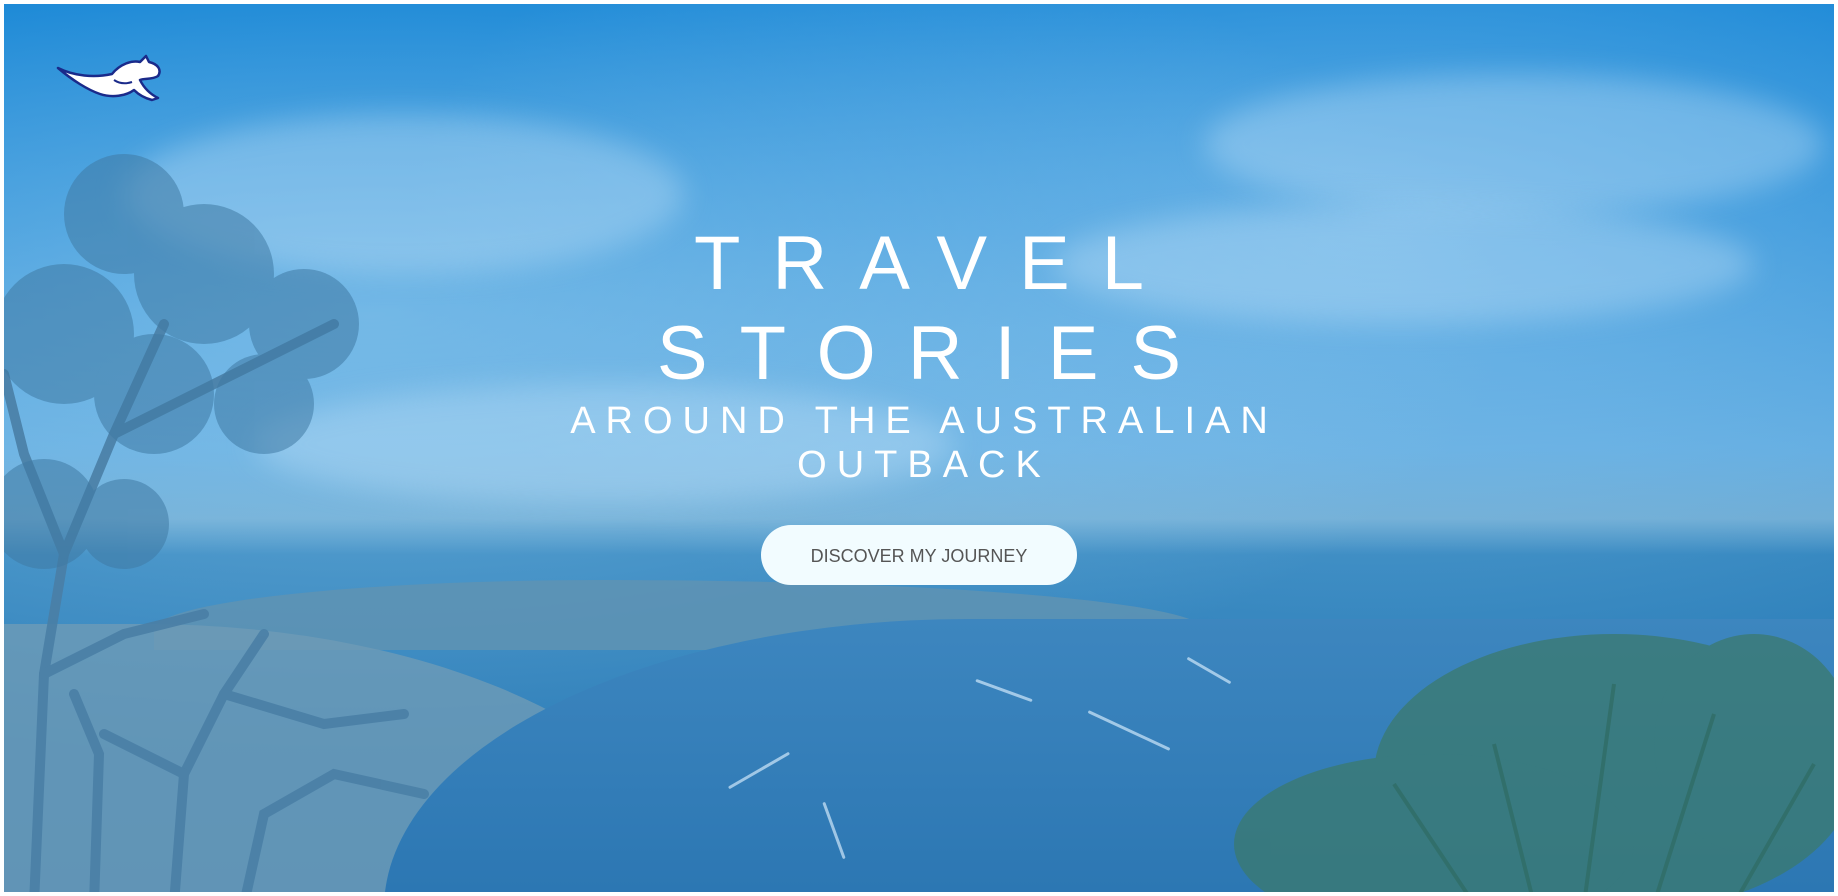 Image resolution: width=1838 pixels, height=896 pixels. What do you see at coordinates (924, 421) in the screenshot?
I see `page-subtitle-line-1: AROUND THE AUSTRALIAN` at bounding box center [924, 421].